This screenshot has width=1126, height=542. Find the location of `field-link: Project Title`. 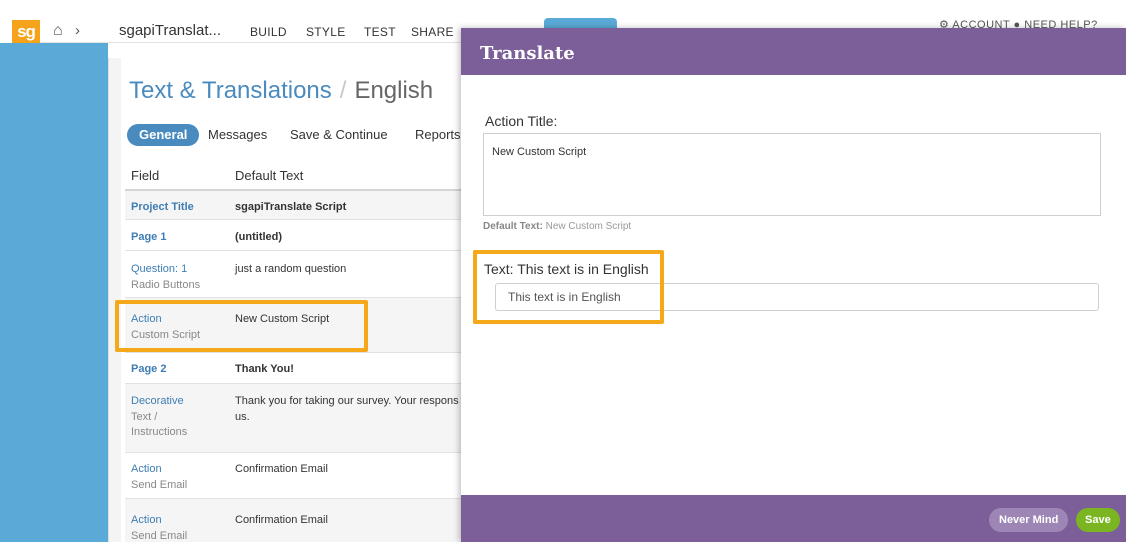

field-link: Project Title is located at coordinates (162, 207).